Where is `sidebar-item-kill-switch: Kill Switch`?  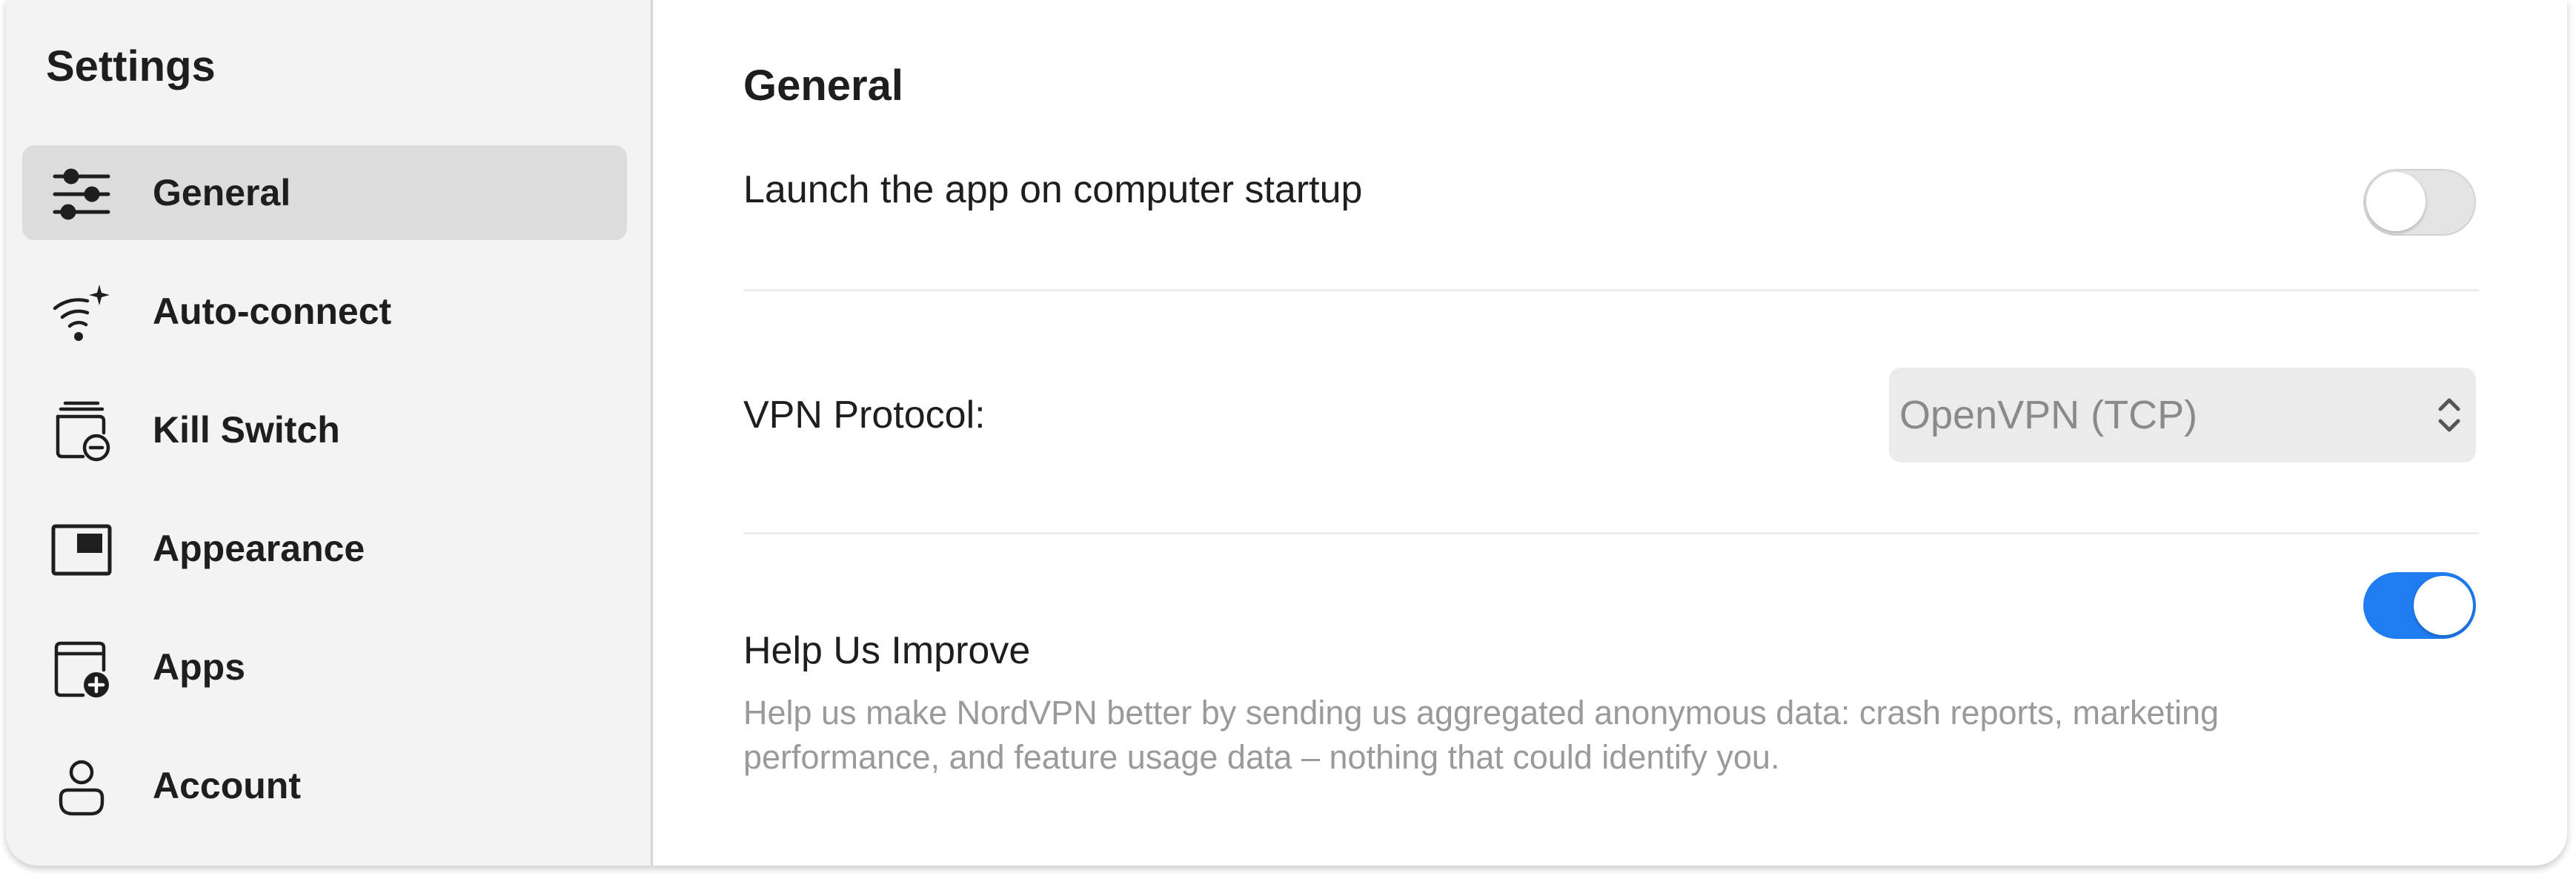
sidebar-item-kill-switch: Kill Switch is located at coordinates (324, 429).